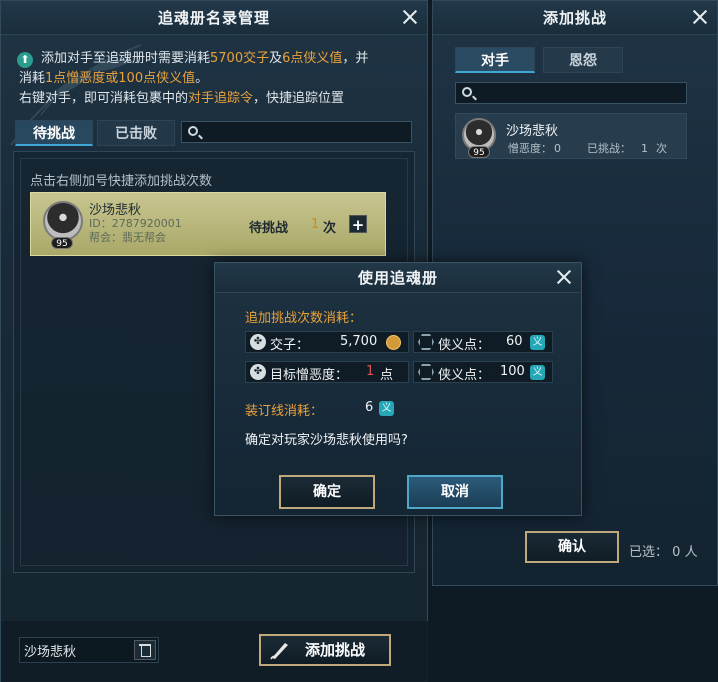 The height and width of the screenshot is (682, 718). Describe the element at coordinates (539, 60) in the screenshot. I see `add-challenge-tabs: 对手 恩怨` at that location.